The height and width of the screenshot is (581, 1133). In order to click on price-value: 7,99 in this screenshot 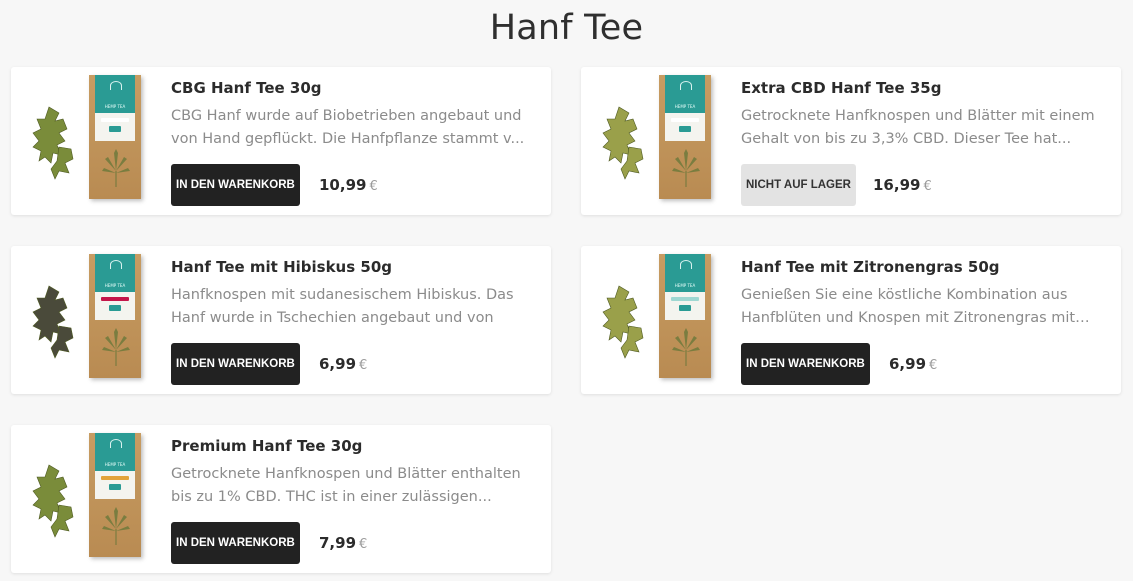, I will do `click(338, 543)`.